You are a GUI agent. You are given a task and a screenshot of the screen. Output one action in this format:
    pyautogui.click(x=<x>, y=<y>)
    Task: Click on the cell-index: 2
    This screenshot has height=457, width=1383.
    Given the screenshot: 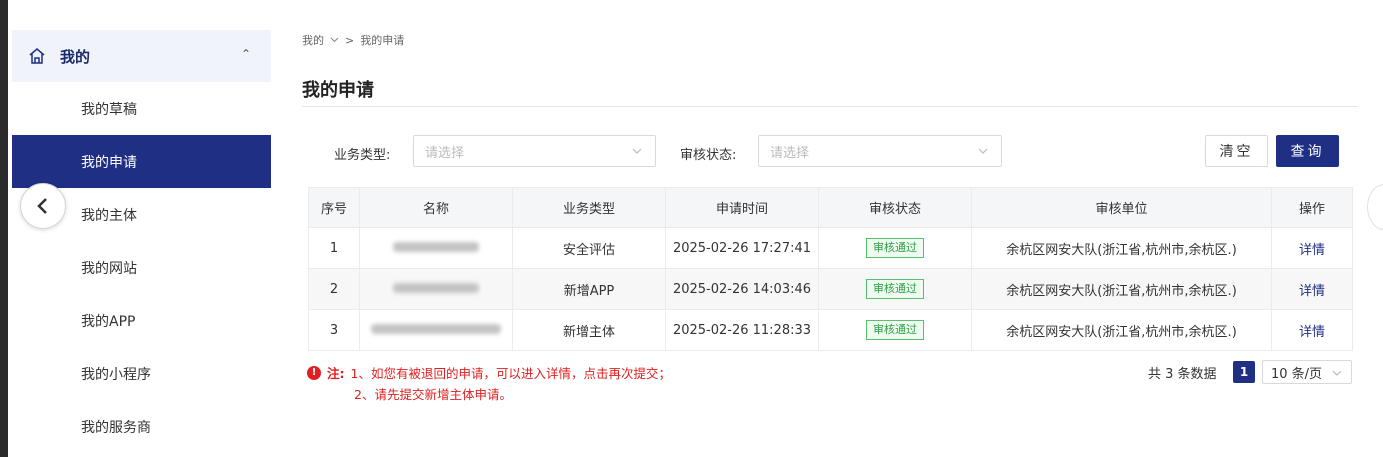 What is the action you would take?
    pyautogui.click(x=334, y=289)
    